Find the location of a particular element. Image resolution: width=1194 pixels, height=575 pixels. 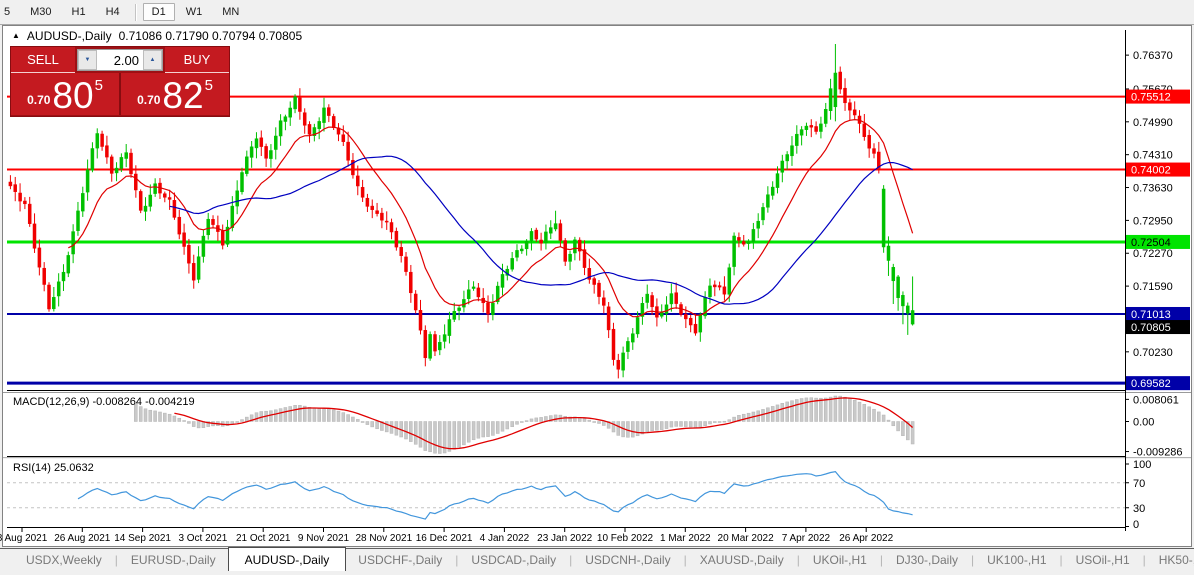

svg-text: 0.72504 is located at coordinates (1151, 243).